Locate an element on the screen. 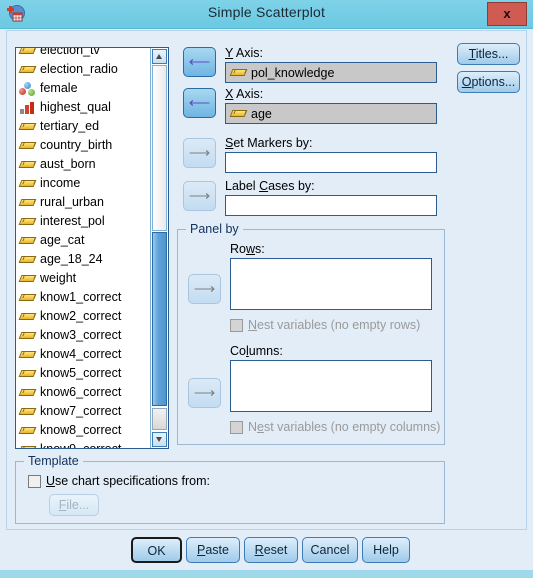 The width and height of the screenshot is (533, 578). set-markers-field is located at coordinates (331, 162).